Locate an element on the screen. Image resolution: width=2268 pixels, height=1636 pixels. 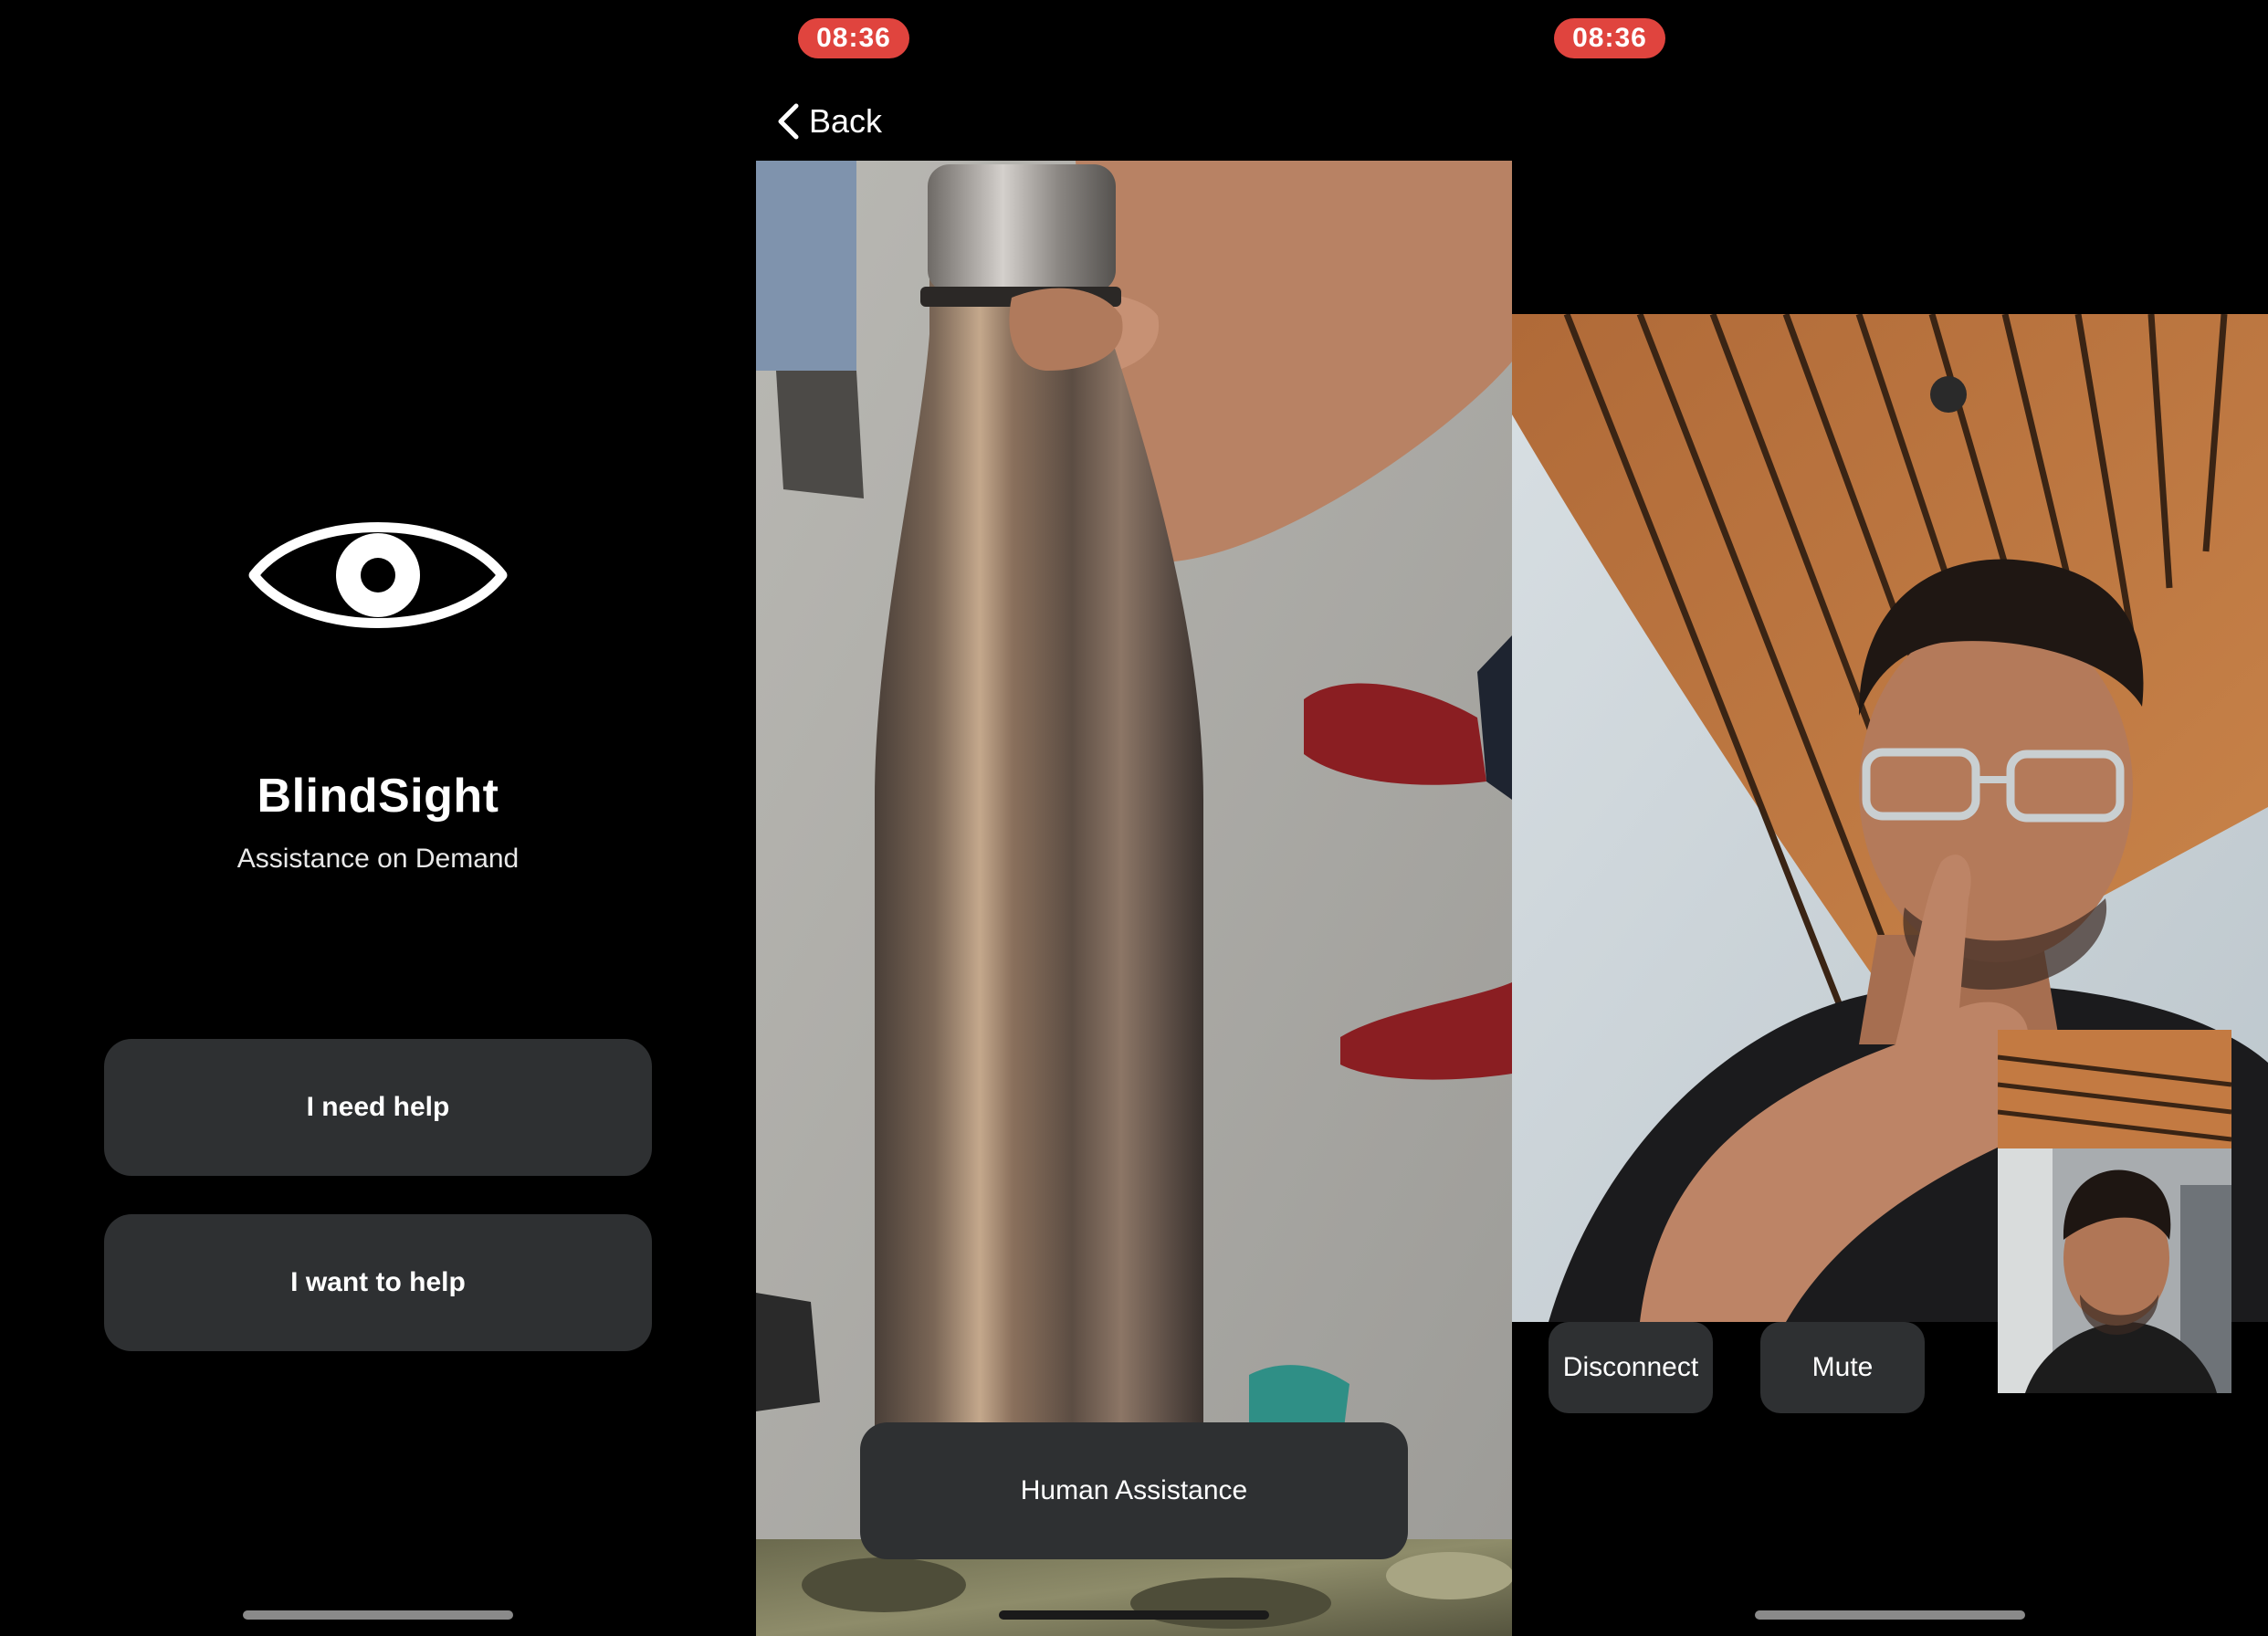
mute-button: Mute is located at coordinates (1842, 1367).